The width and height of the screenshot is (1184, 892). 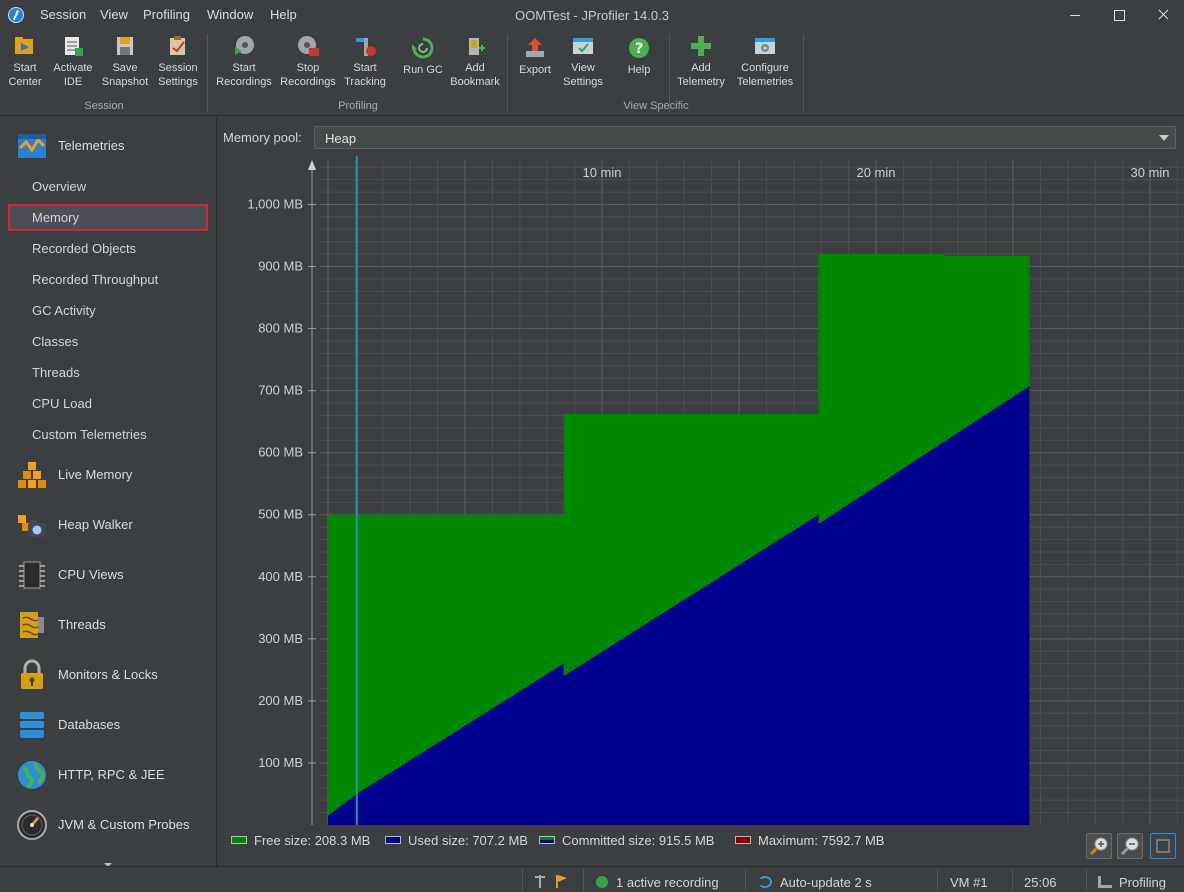 I want to click on sidebar-section-threads: Threads, so click(x=113, y=625).